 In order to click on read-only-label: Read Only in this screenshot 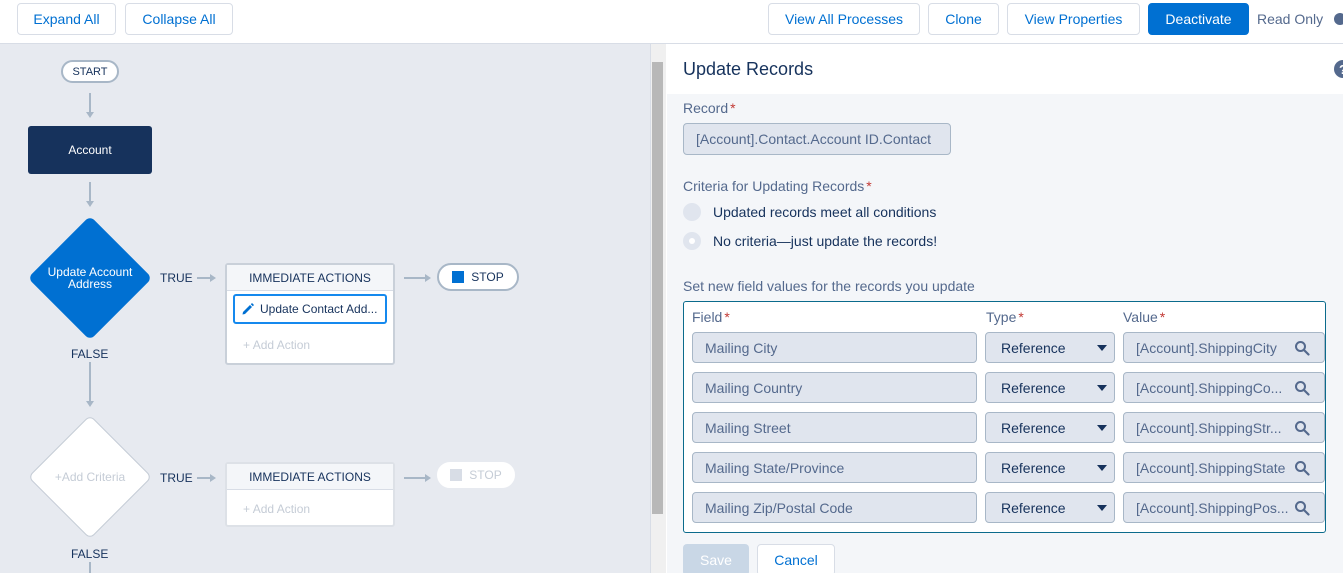, I will do `click(1290, 19)`.